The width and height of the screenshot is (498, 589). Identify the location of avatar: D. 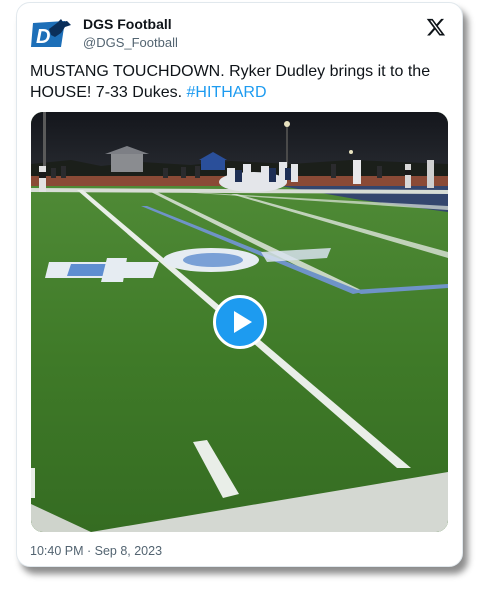
(51, 34).